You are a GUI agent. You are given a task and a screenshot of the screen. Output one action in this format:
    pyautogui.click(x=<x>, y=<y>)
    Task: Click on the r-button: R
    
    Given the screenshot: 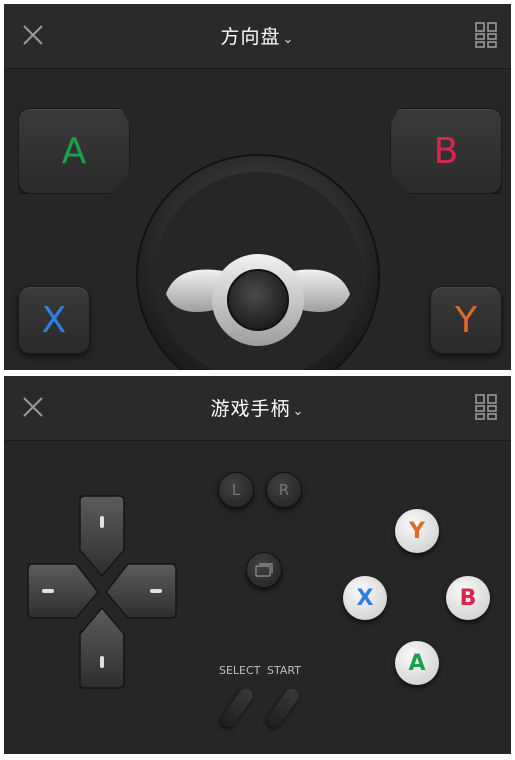 What is the action you would take?
    pyautogui.click(x=284, y=490)
    